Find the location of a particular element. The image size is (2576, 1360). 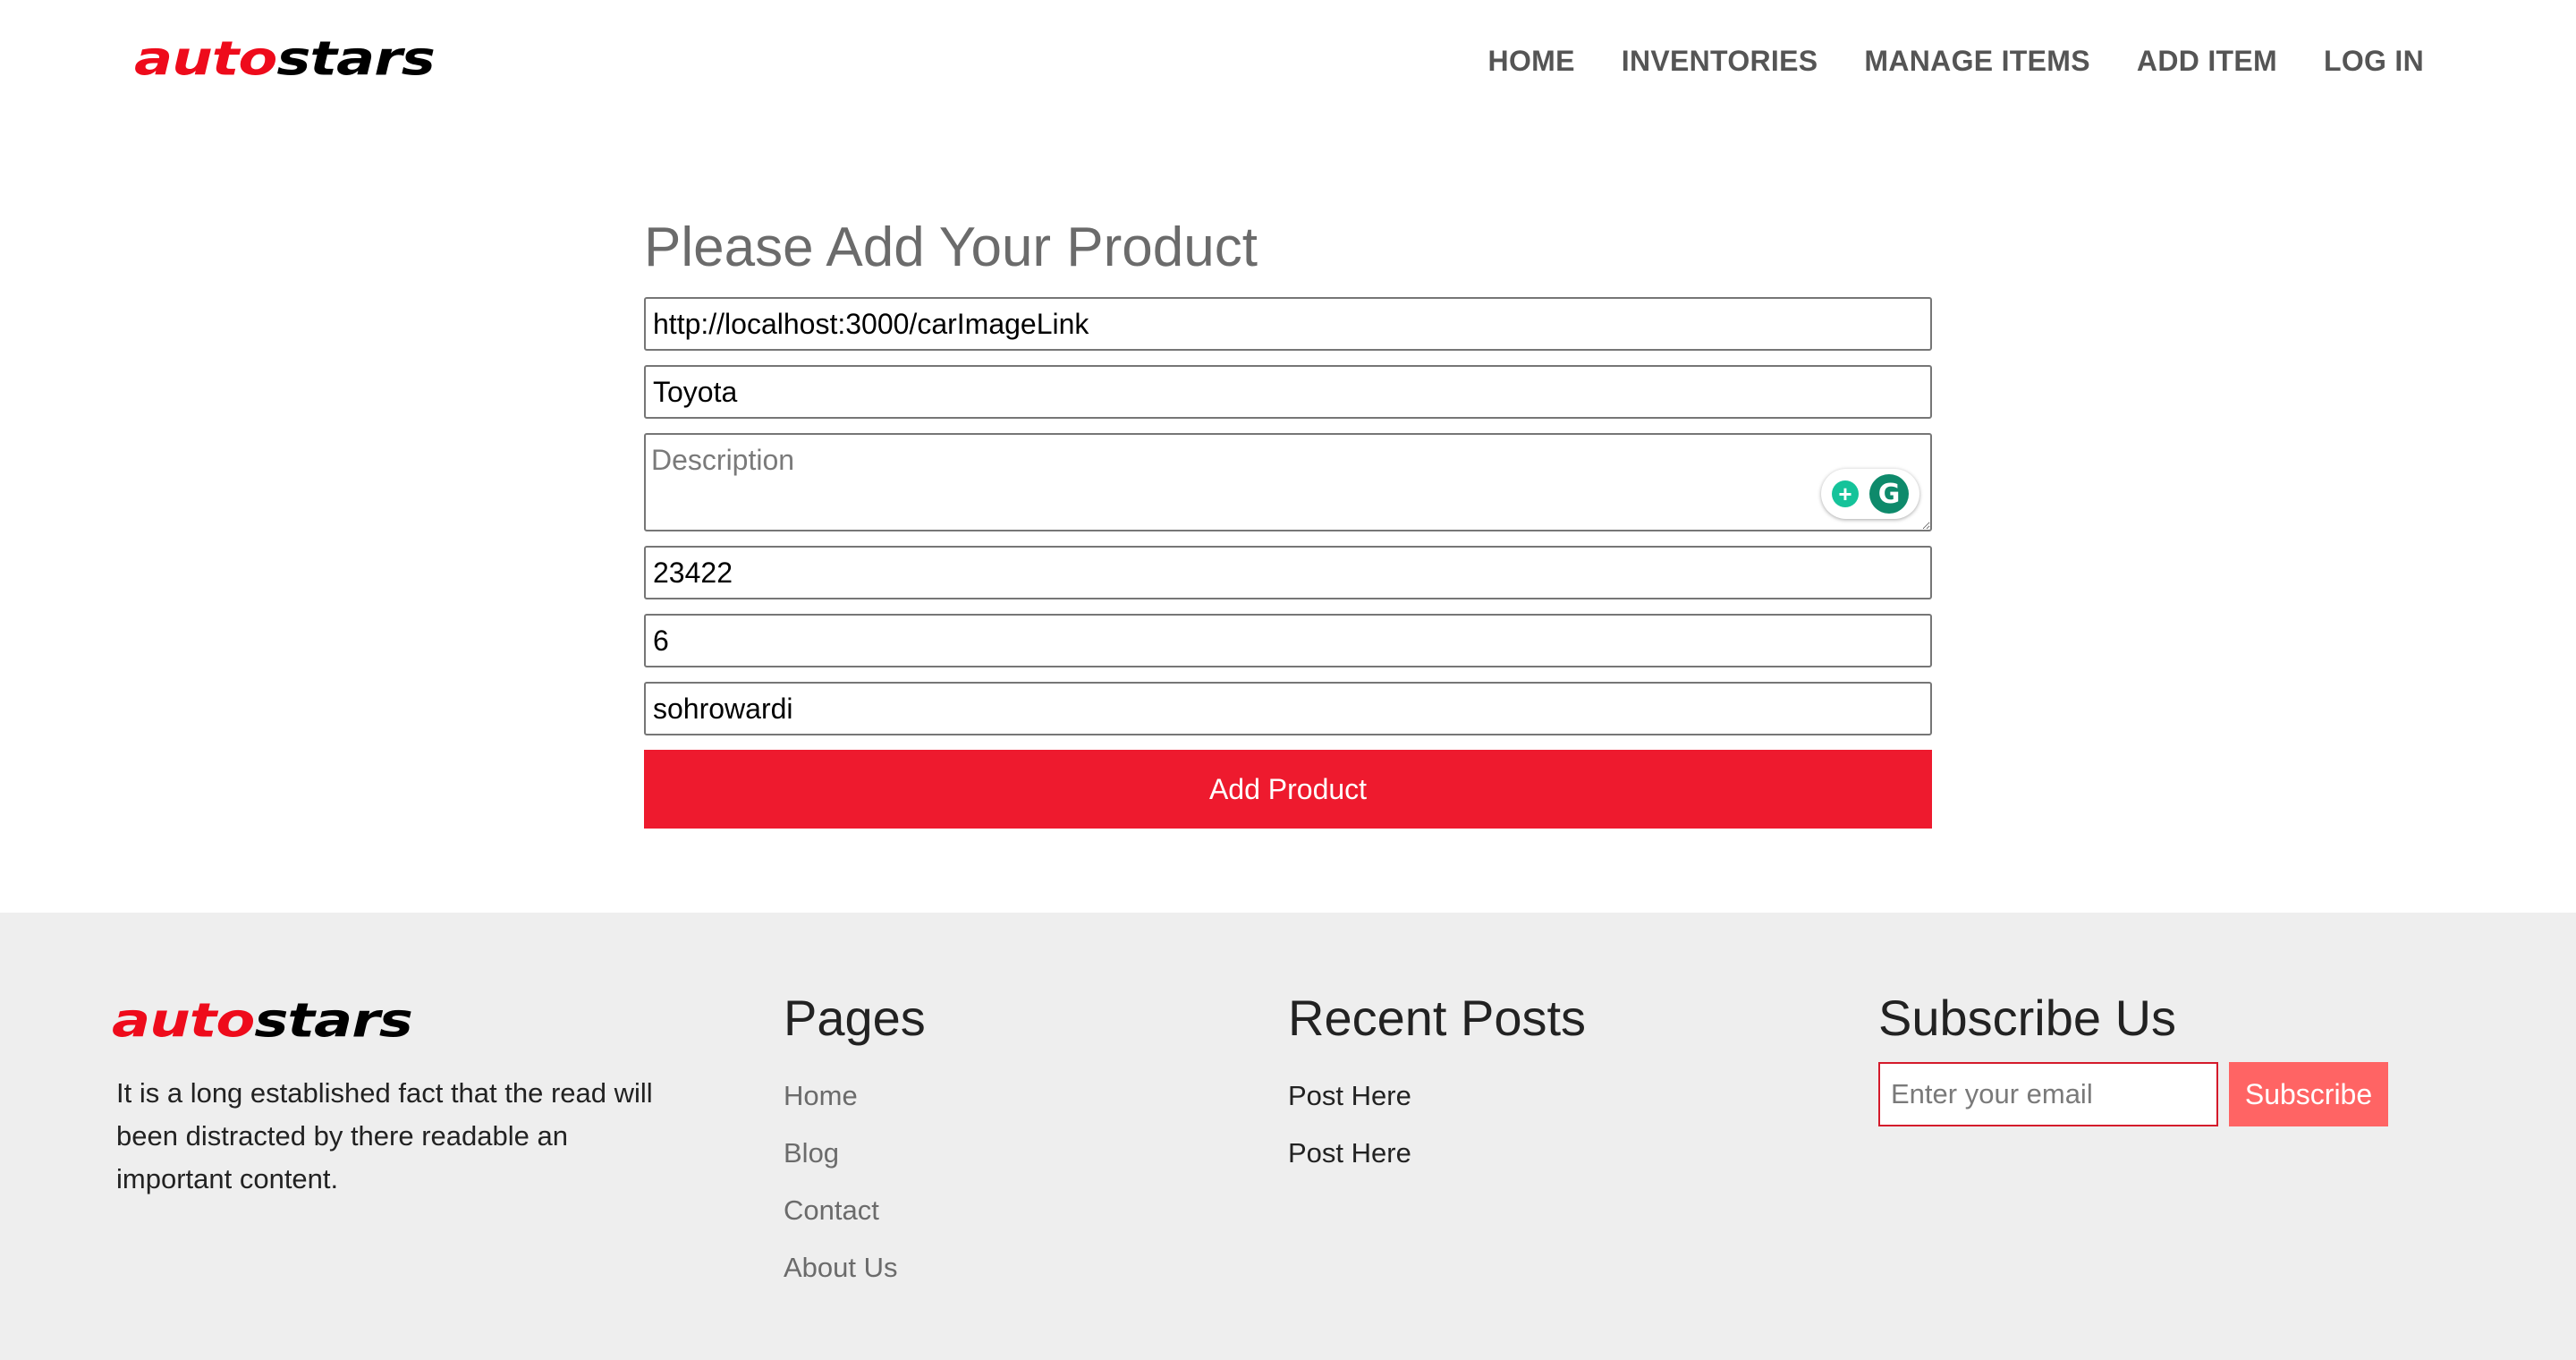

description-textarea is located at coordinates (1288, 482).